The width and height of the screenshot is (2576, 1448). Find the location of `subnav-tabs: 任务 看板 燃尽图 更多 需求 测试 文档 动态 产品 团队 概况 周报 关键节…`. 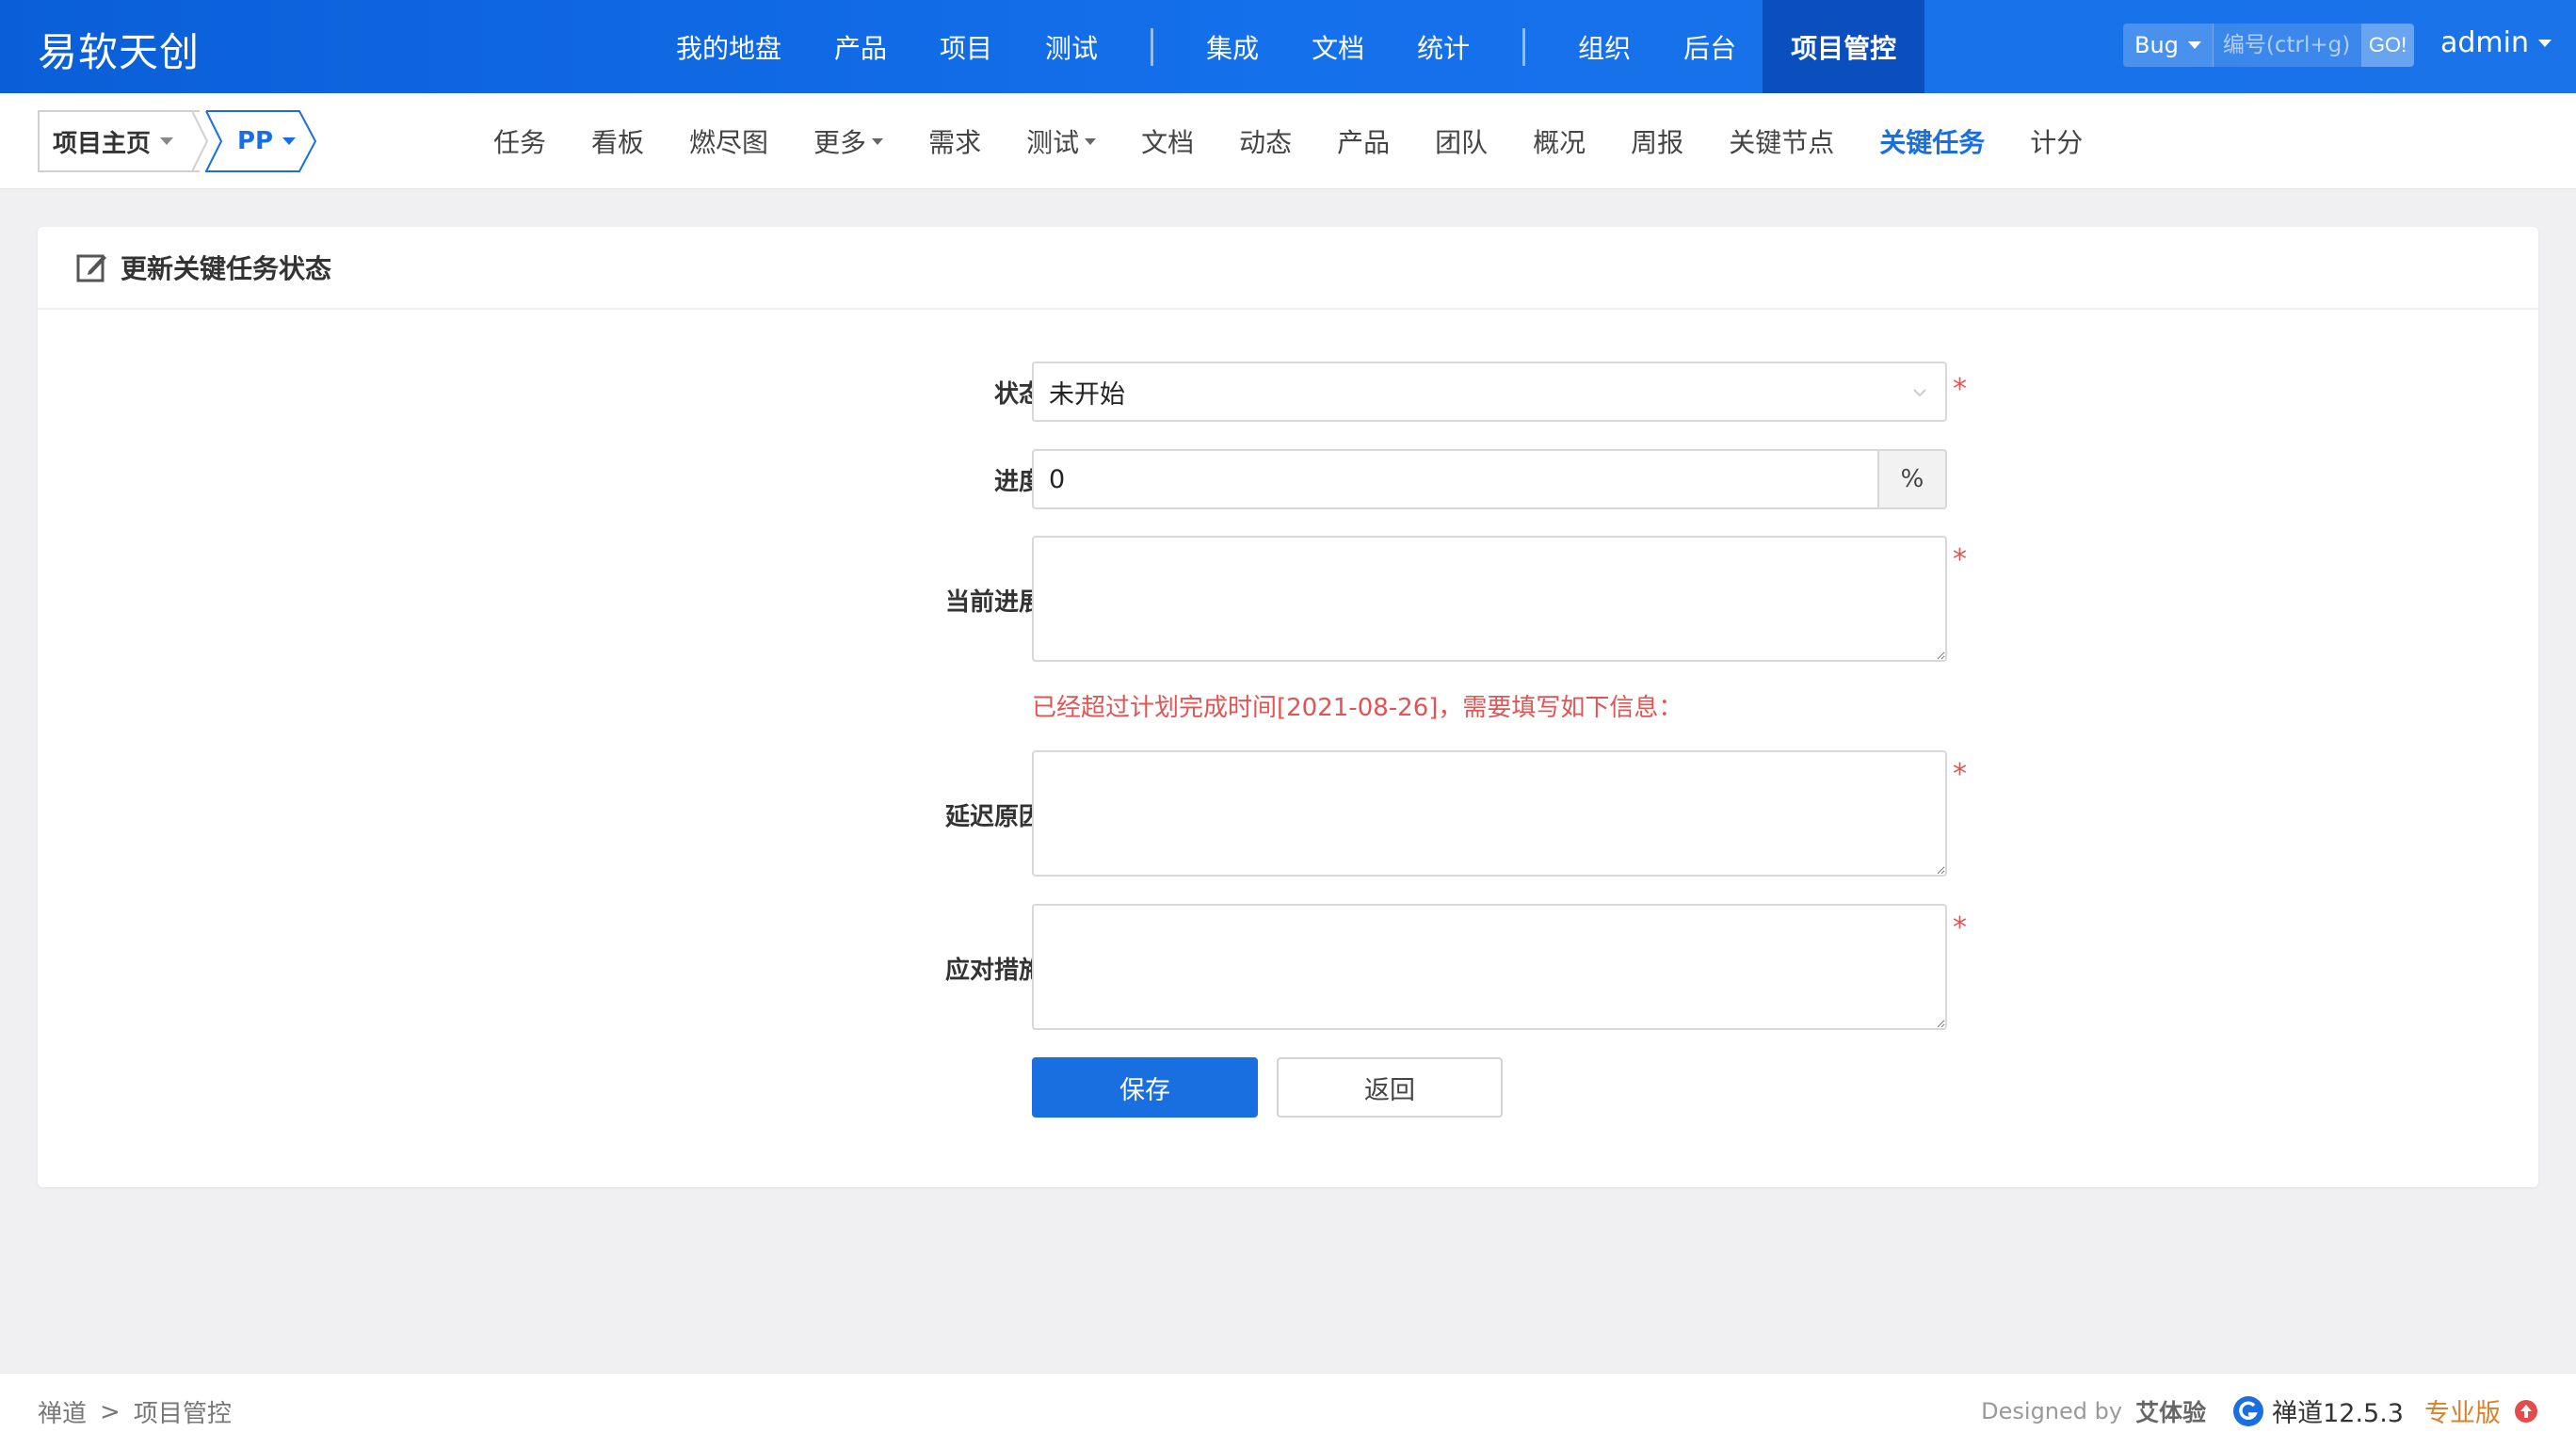

subnav-tabs: 任务 看板 燃尽图 更多 需求 测试 文档 动态 产品 团队 概况 周报 关键节… is located at coordinates (1288, 141).